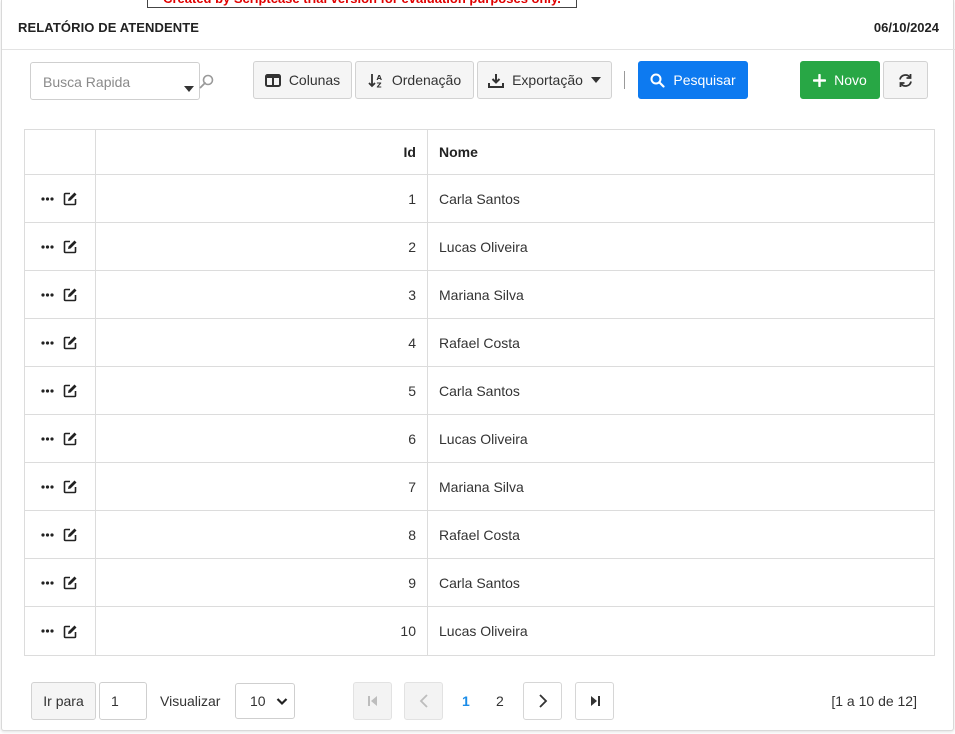 The width and height of the screenshot is (955, 734). I want to click on page-size-select: 10, so click(265, 701).